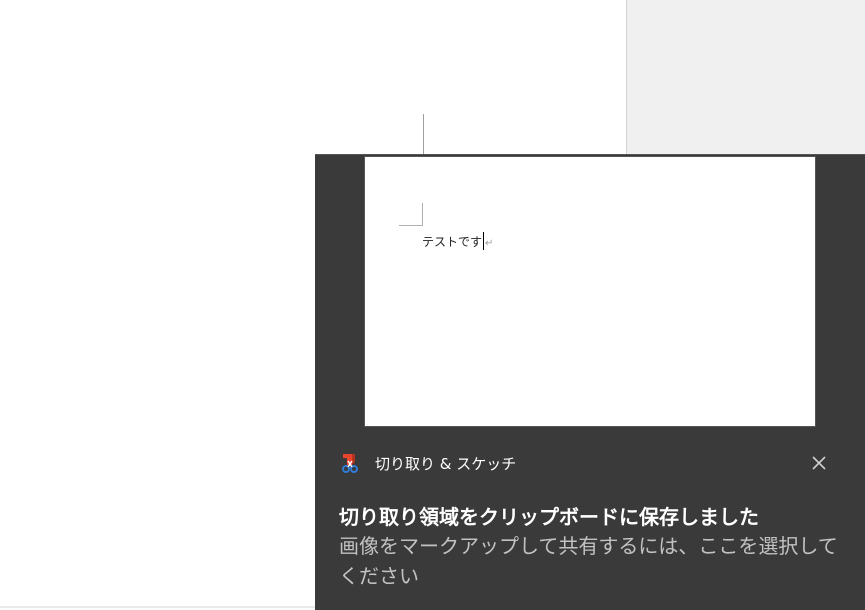  I want to click on preview-text-content: テストです, so click(452, 242).